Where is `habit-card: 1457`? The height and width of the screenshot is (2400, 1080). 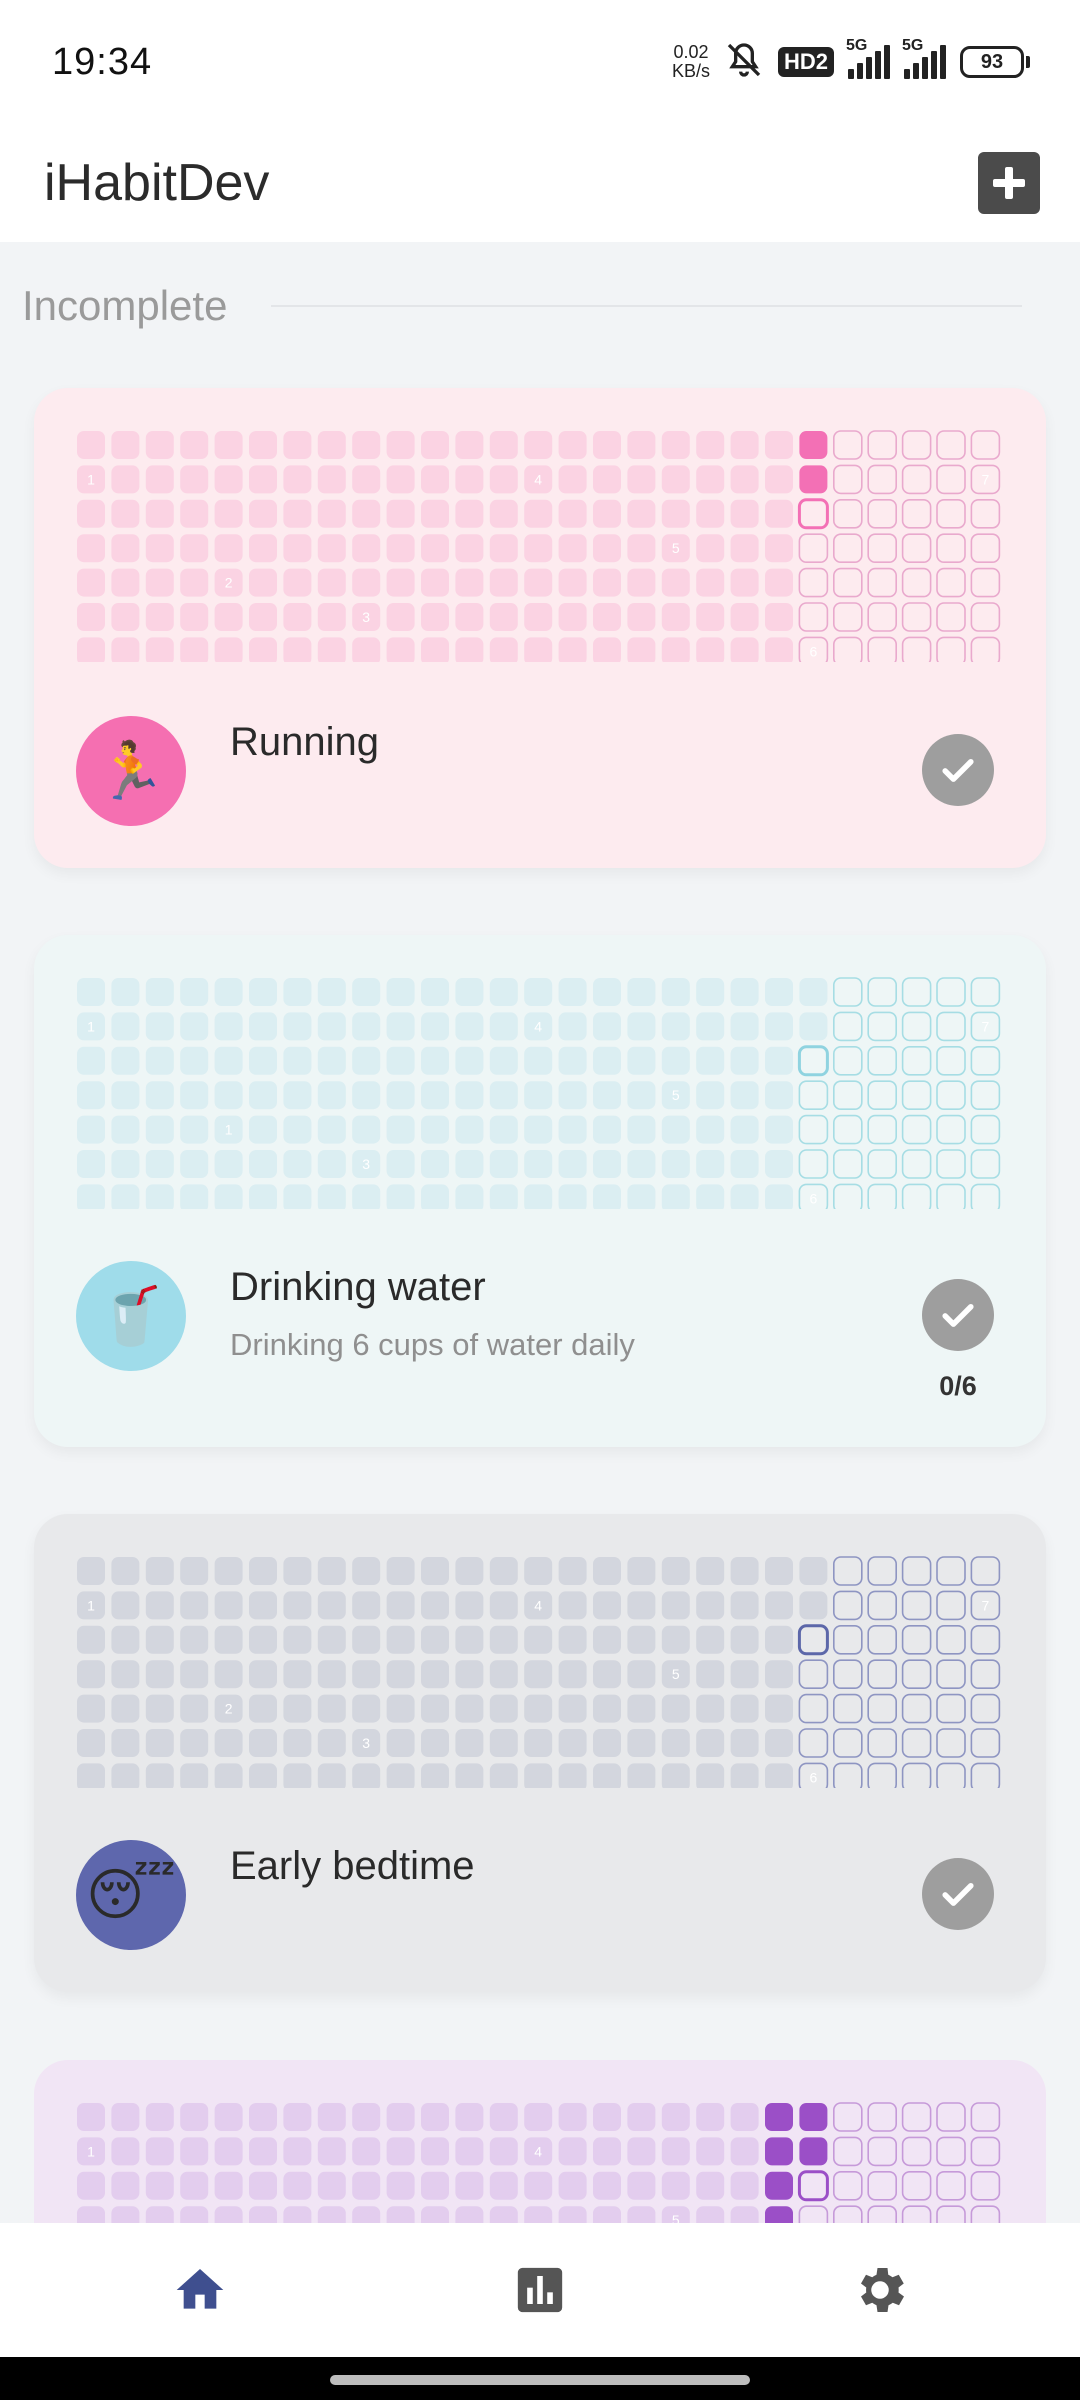
habit-card: 1457 is located at coordinates (540, 2141).